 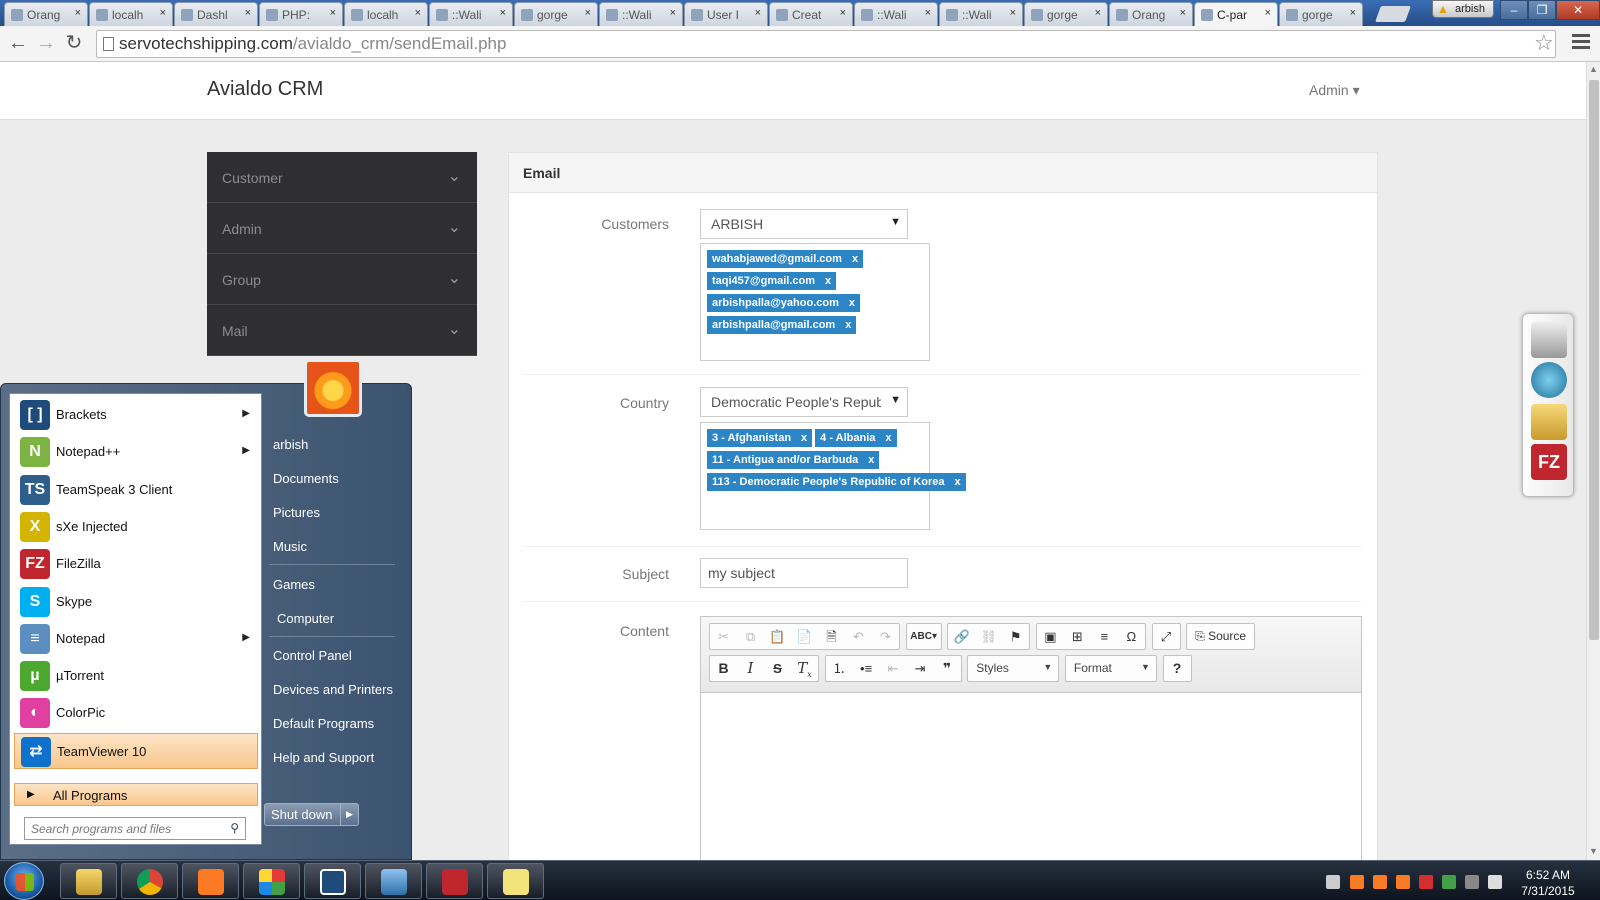 I want to click on country-select: Democratic People's Republic of Korea ▼, so click(x=804, y=402).